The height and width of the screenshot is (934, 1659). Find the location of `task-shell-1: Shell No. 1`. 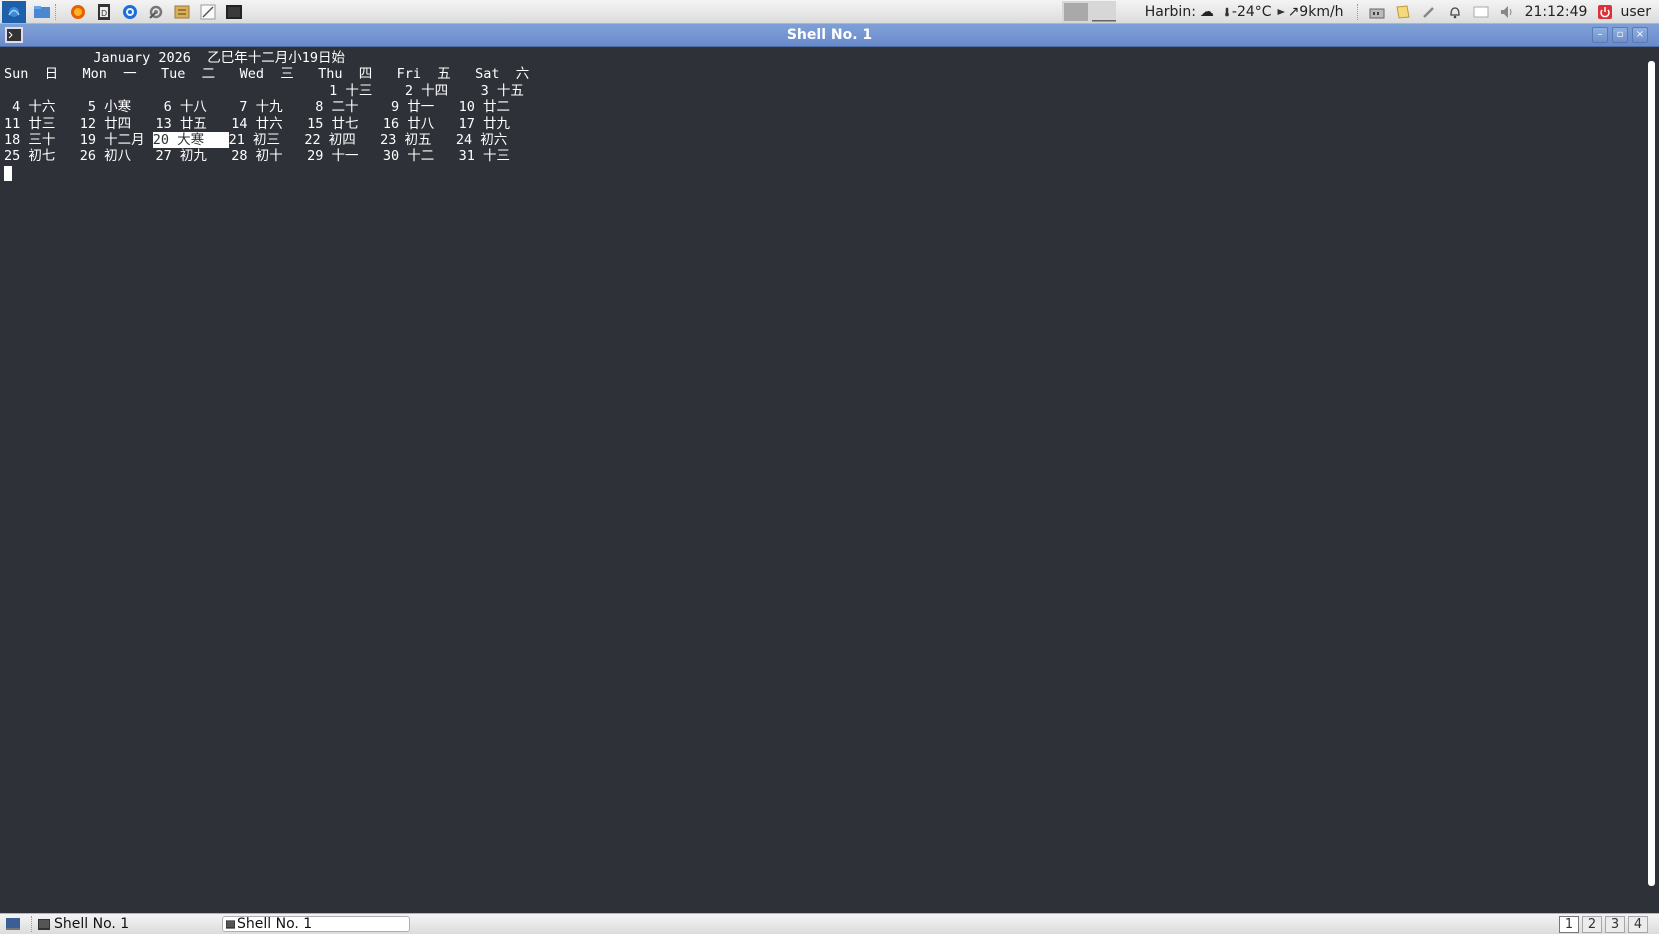

task-shell-1: Shell No. 1 is located at coordinates (83, 924).